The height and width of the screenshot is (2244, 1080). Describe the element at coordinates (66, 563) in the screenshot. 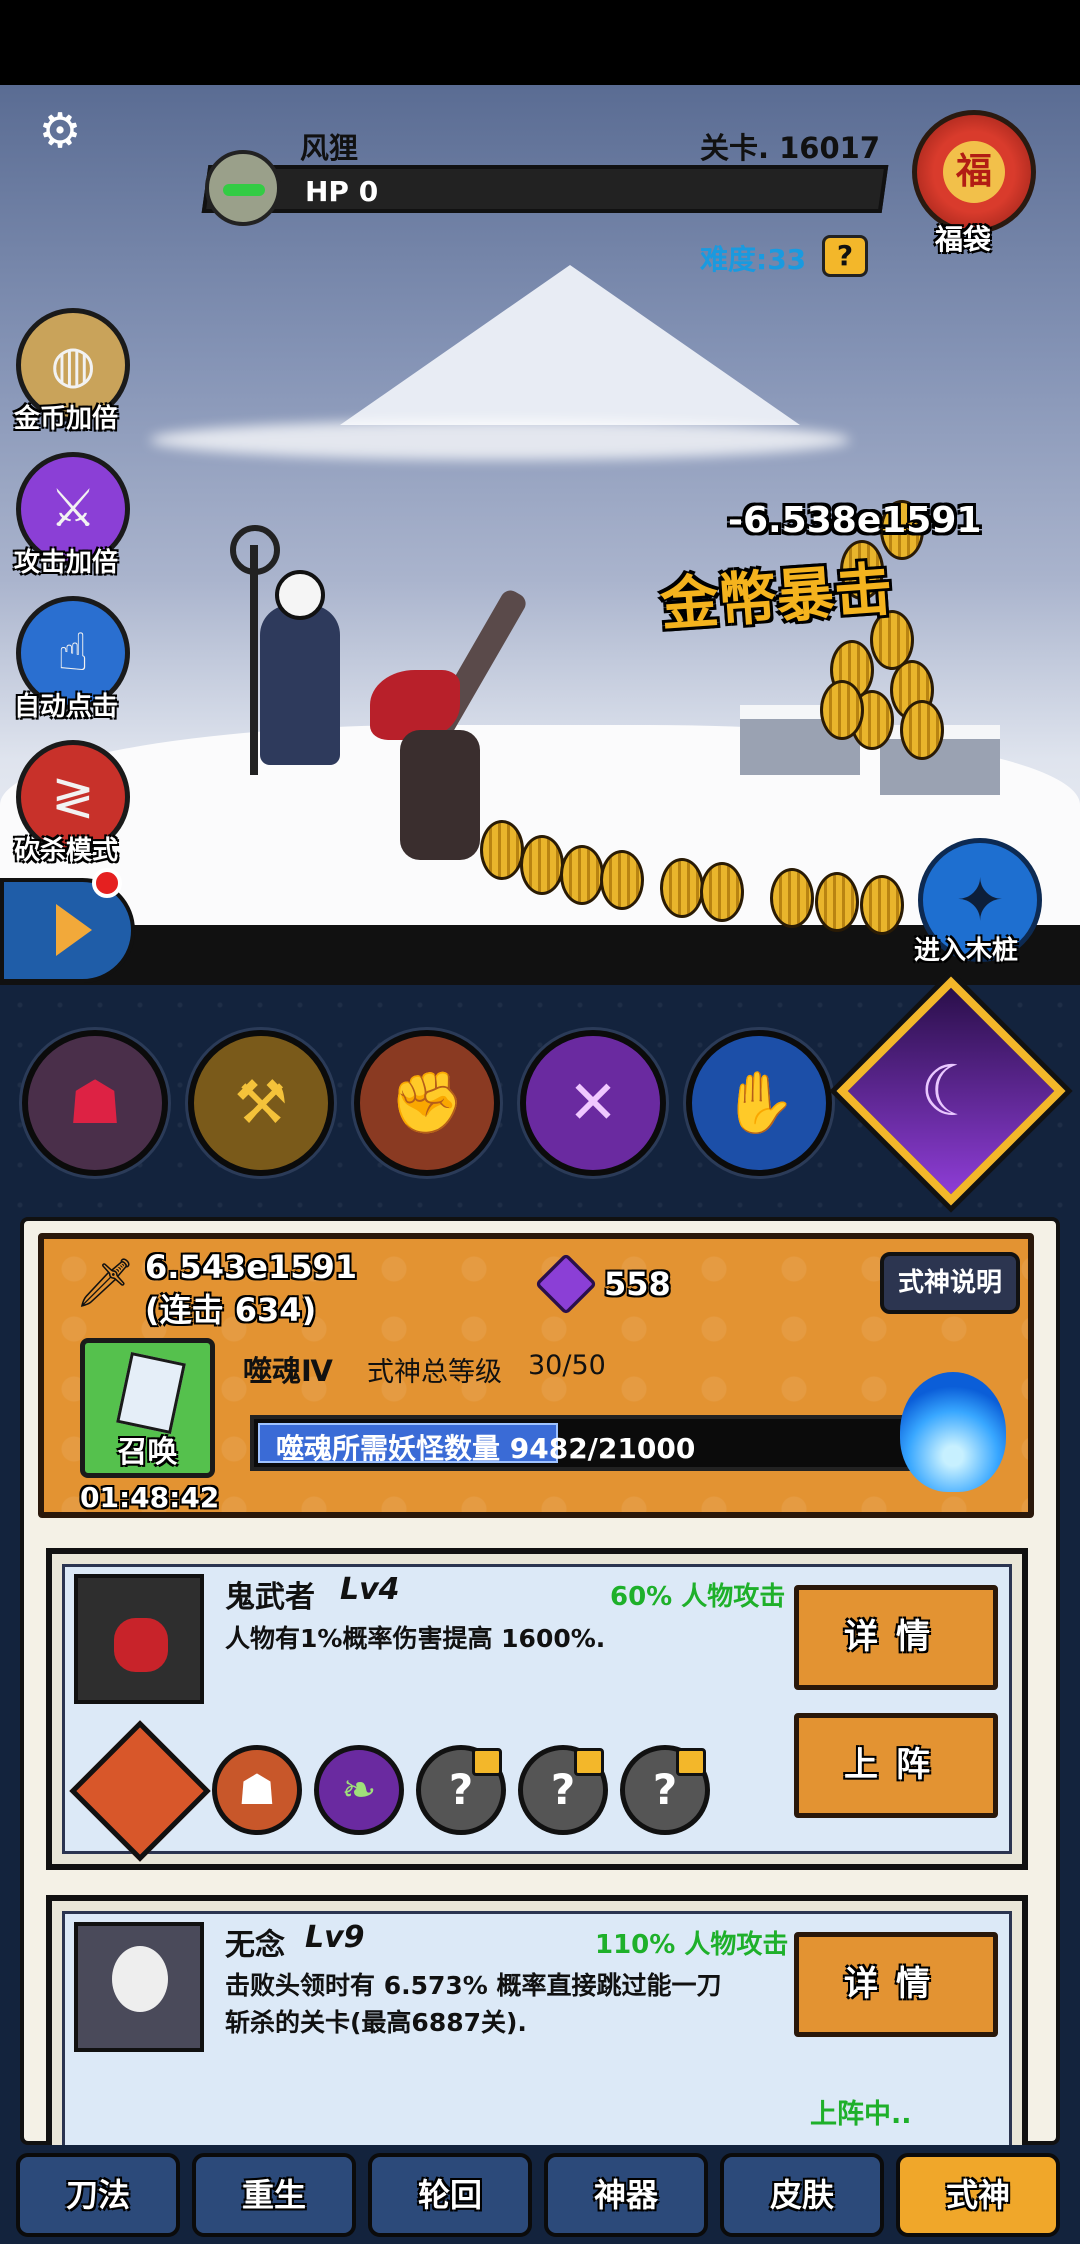

I see `attack-double-label: 攻击加倍` at that location.